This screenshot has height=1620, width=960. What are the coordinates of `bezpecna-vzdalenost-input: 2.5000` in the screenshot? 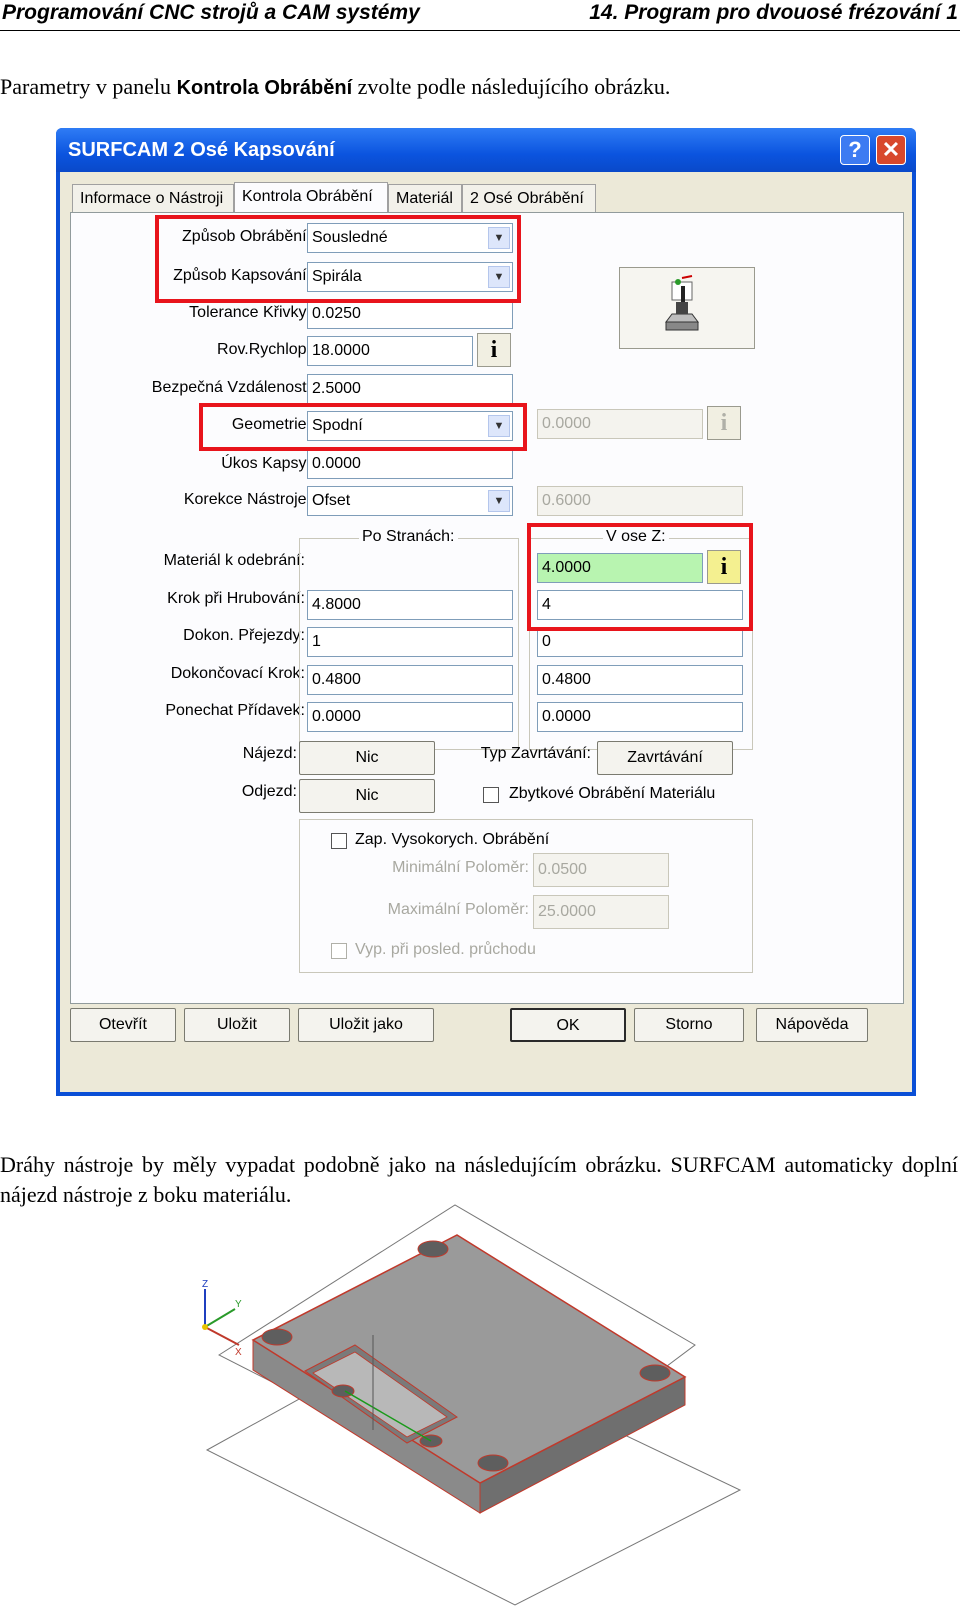 It's located at (410, 389).